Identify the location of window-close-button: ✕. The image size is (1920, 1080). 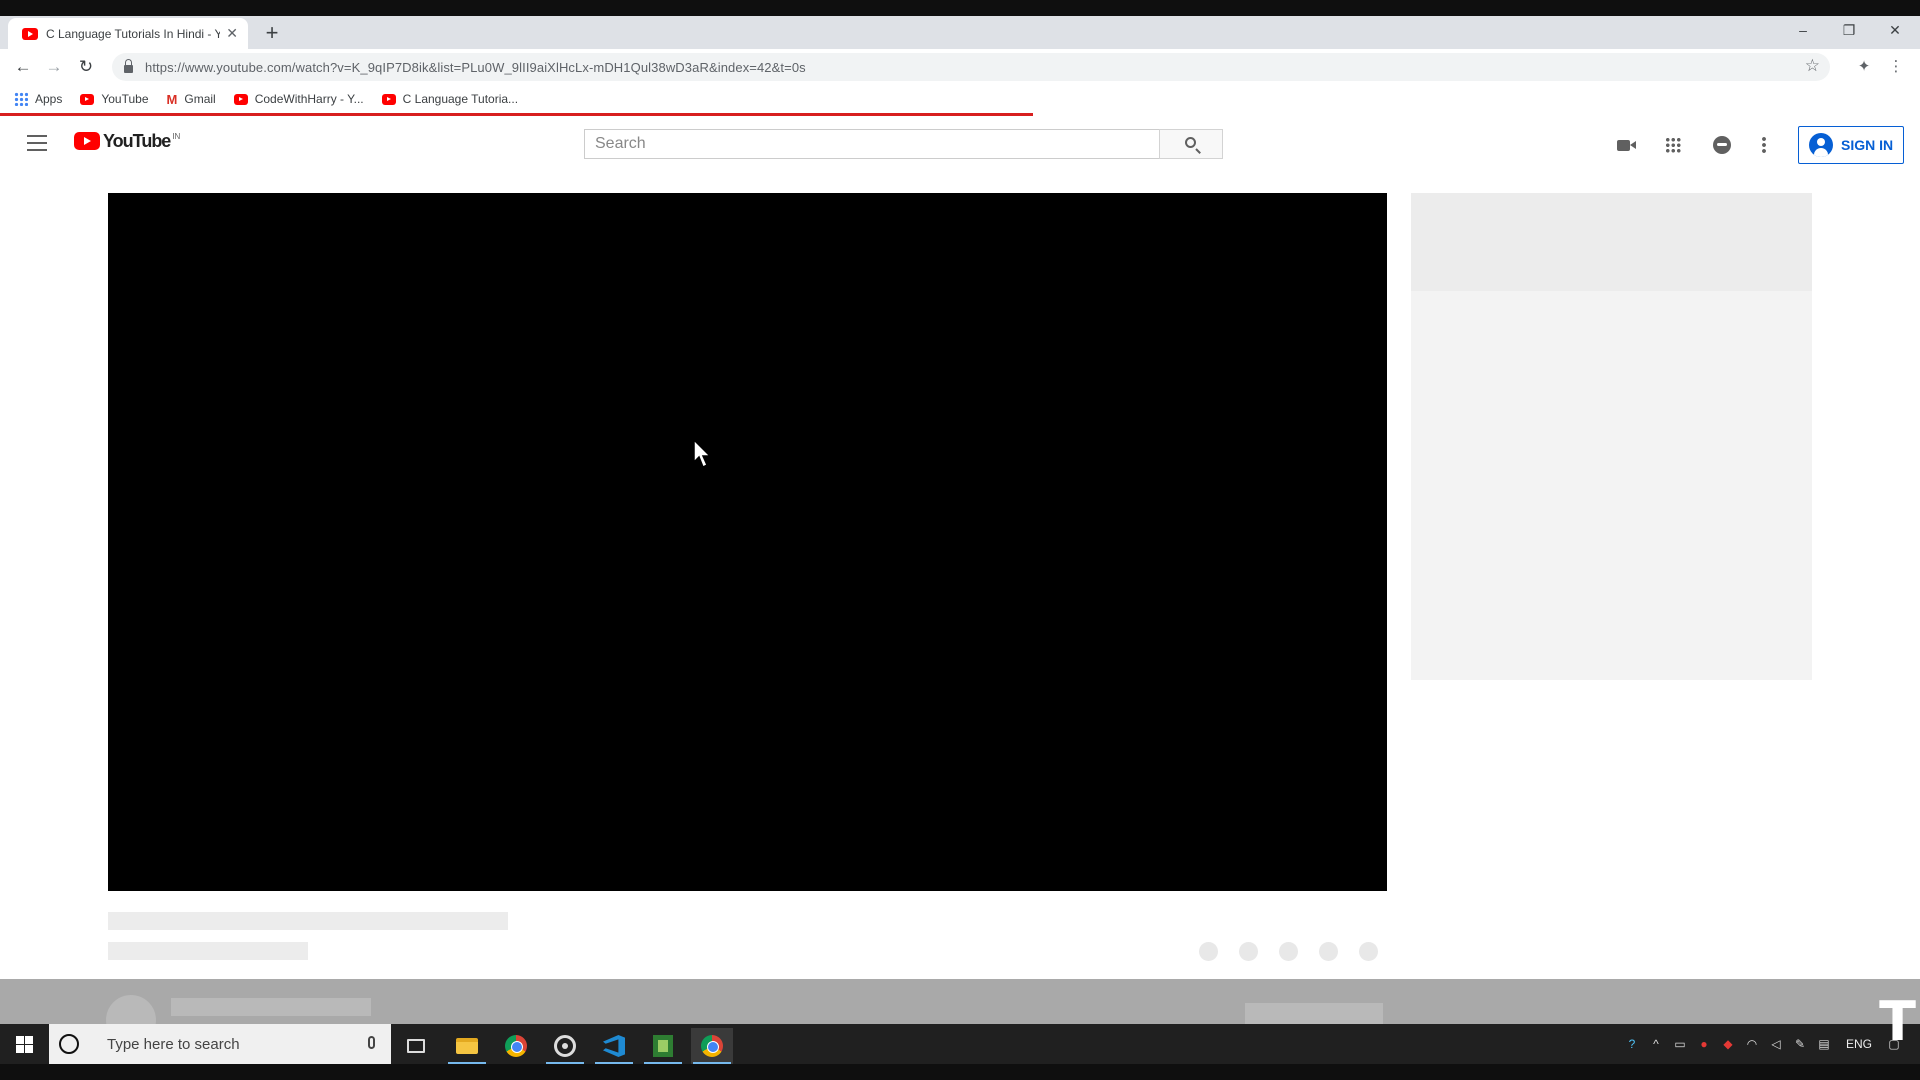
(1895, 30).